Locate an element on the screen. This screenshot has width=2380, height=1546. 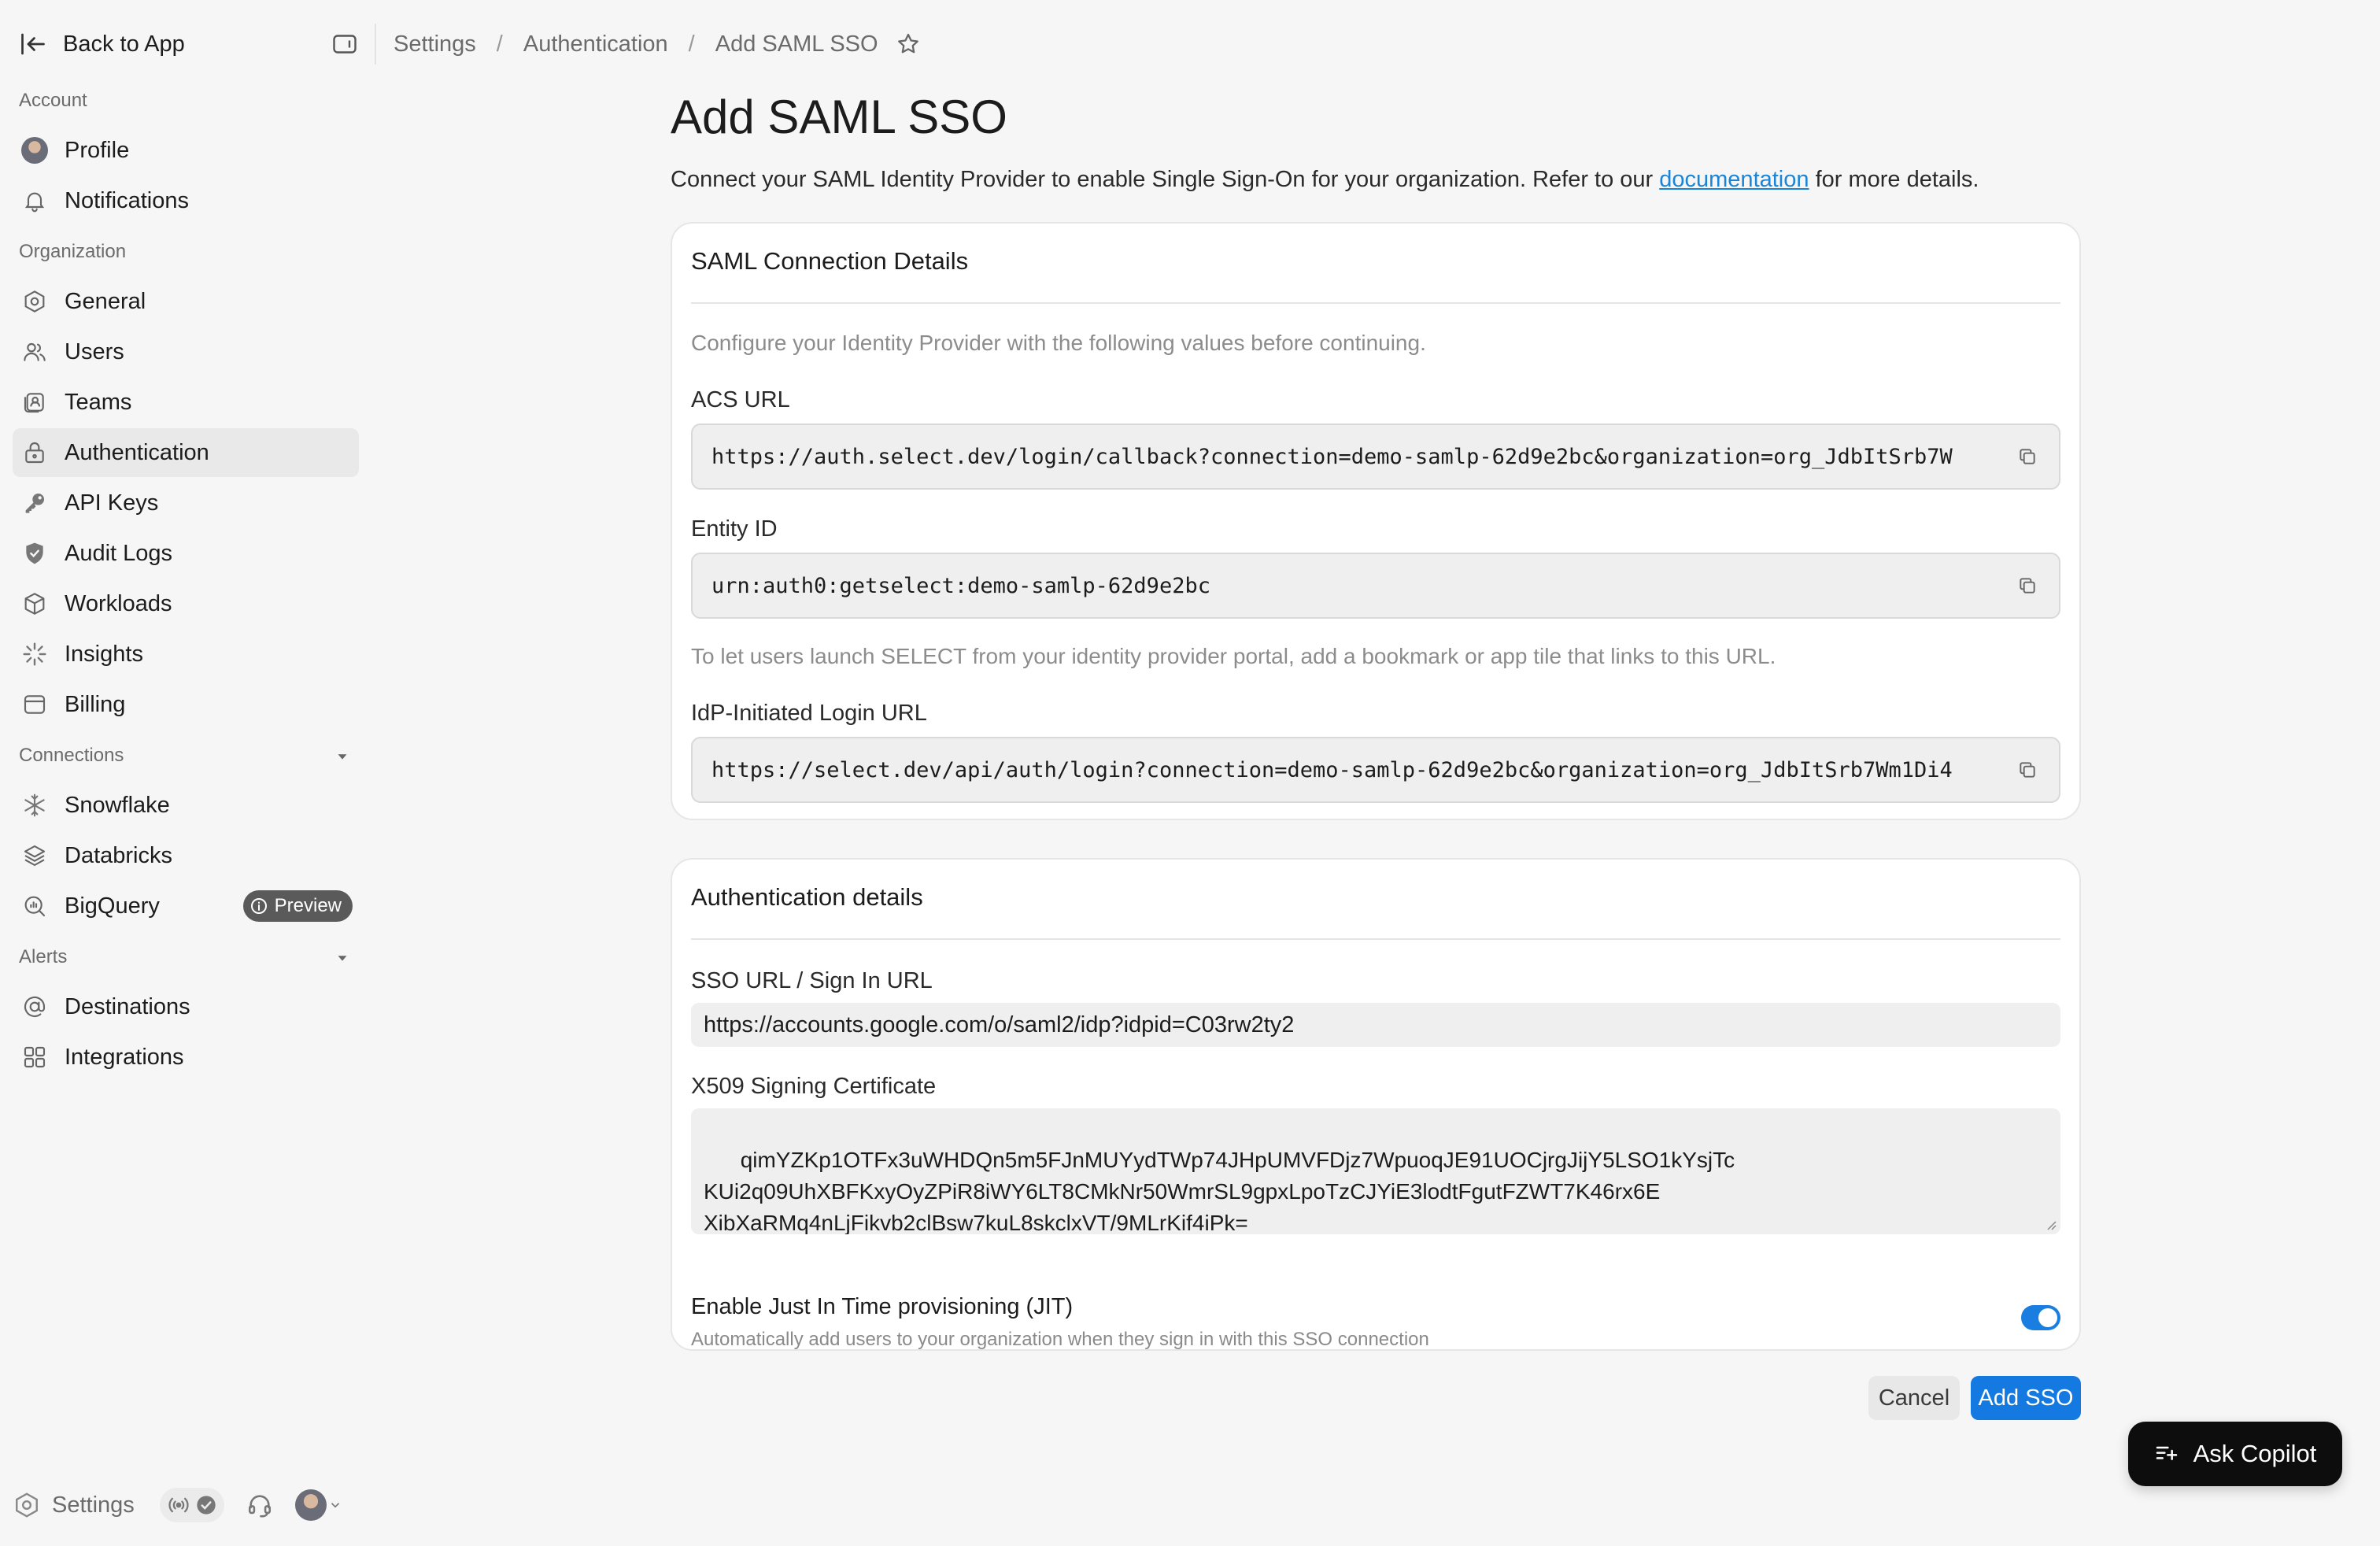
x509-certificate-label: X509 Signing Certificate is located at coordinates (814, 1087).